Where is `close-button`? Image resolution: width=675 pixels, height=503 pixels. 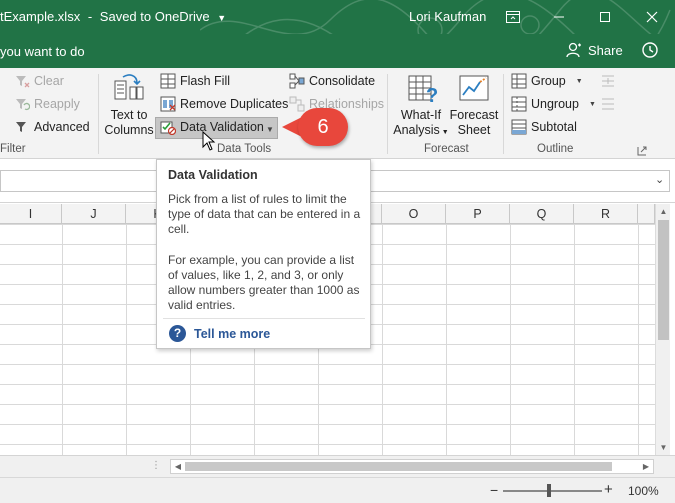 close-button is located at coordinates (652, 17).